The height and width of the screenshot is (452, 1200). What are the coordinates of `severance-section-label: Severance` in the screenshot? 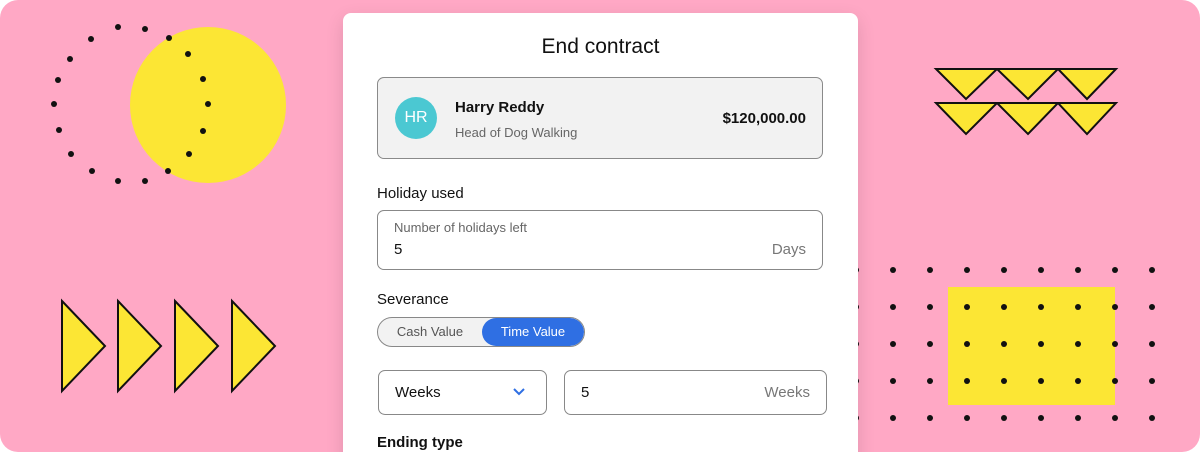 It's located at (413, 299).